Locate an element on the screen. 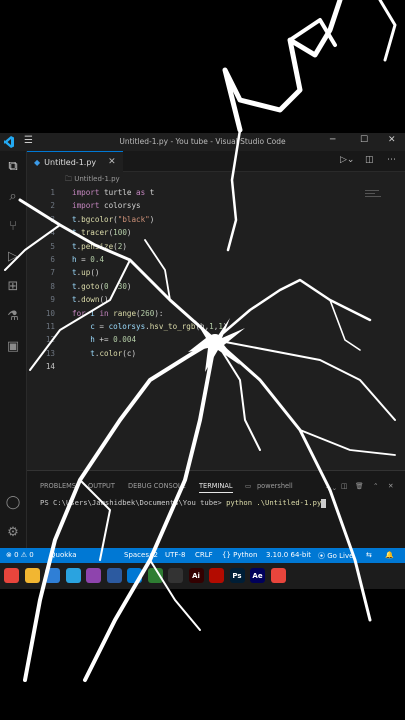  feedback-icon: ⇆ is located at coordinates (369, 555).